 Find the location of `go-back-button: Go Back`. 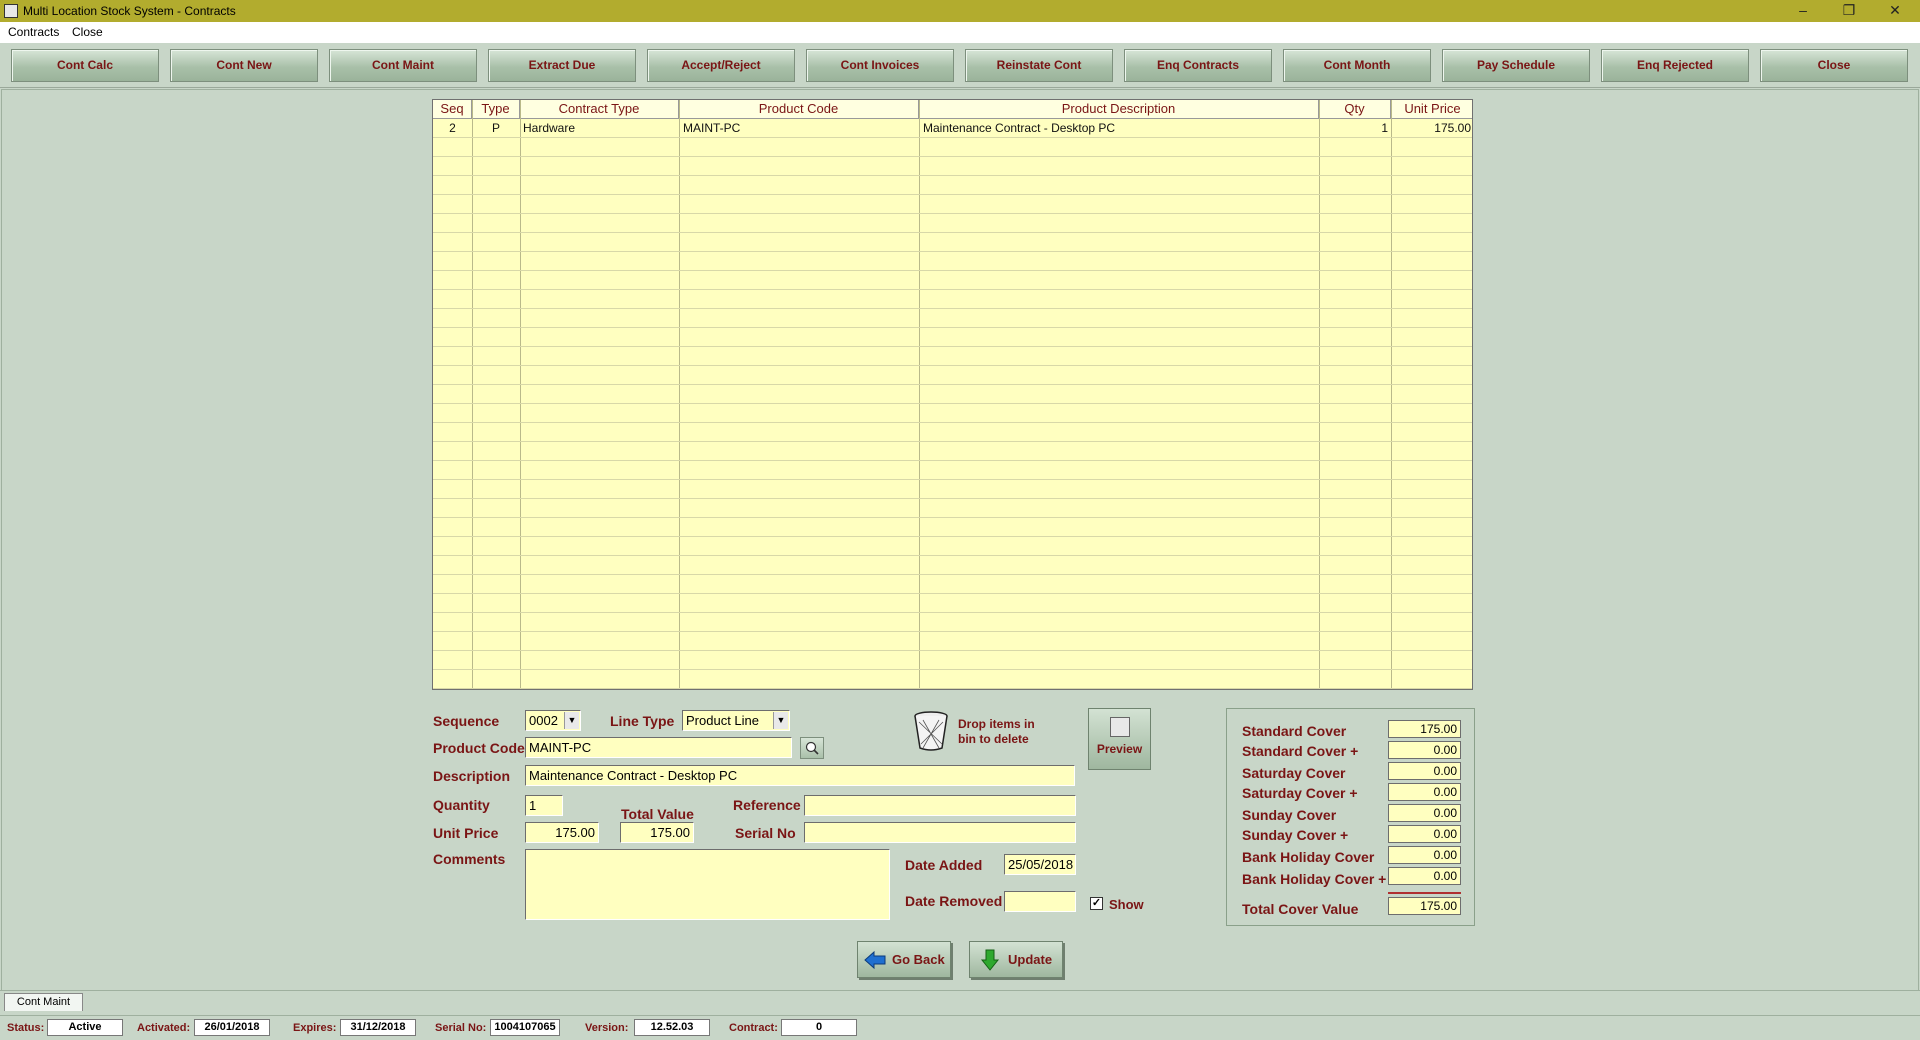

go-back-button: Go Back is located at coordinates (904, 959).